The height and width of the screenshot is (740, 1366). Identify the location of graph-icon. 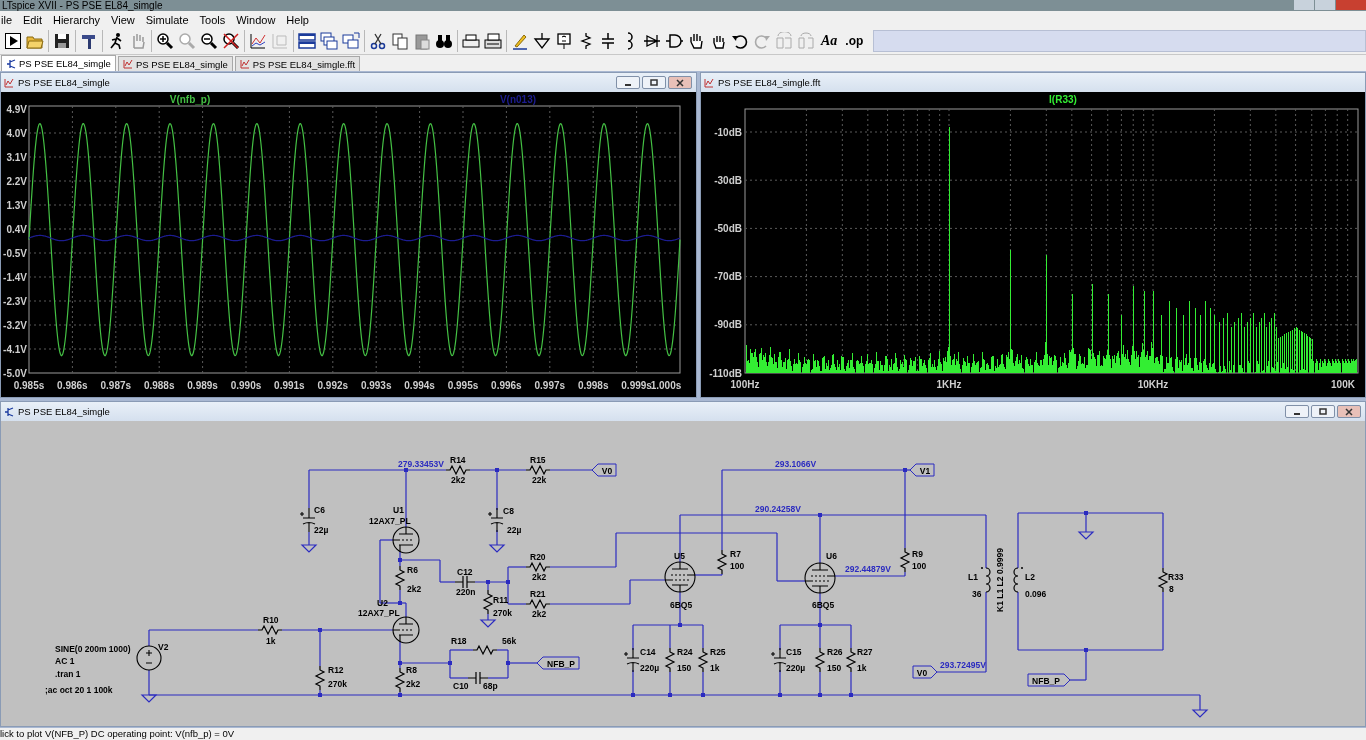
(258, 41).